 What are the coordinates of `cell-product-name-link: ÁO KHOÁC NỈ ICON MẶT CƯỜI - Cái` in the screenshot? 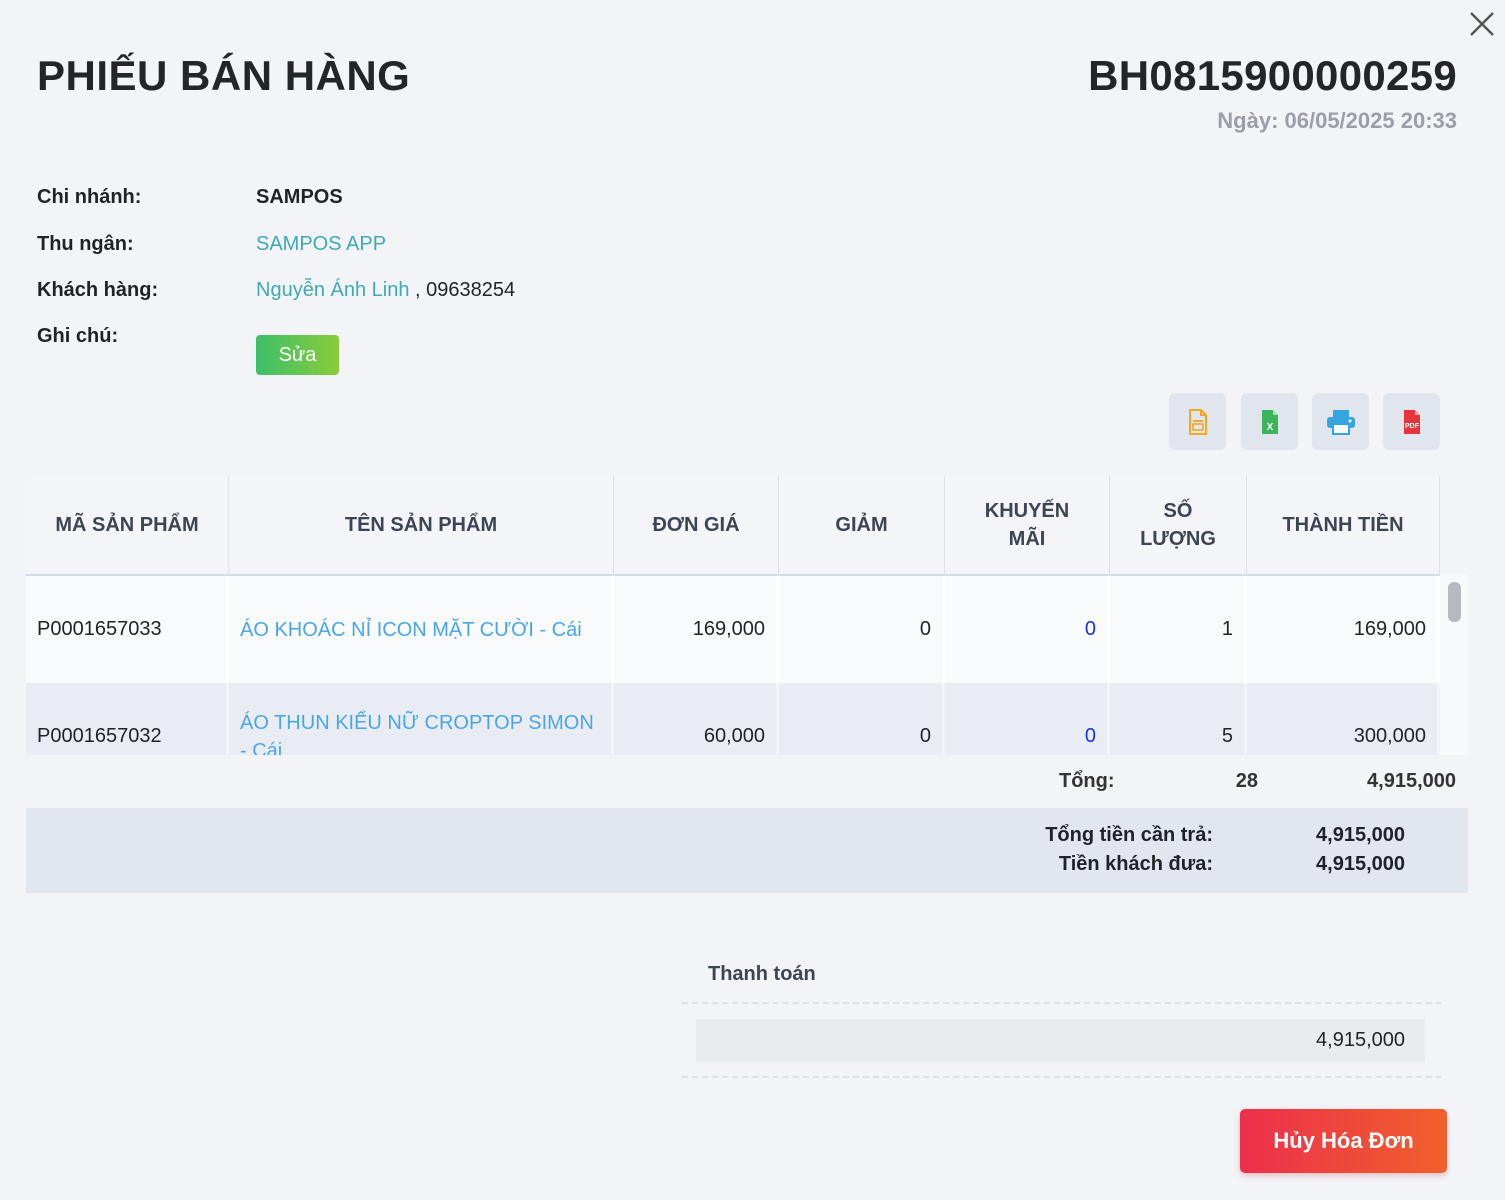 It's located at (421, 629).